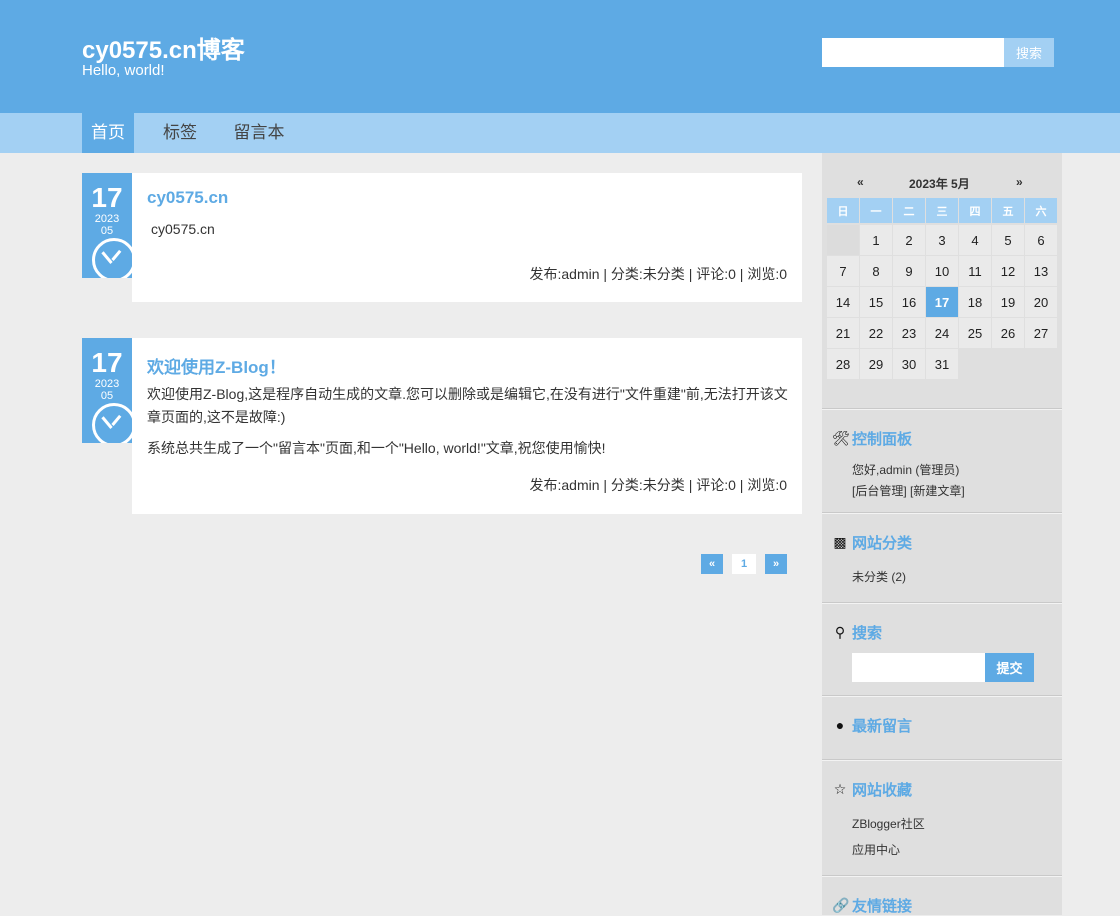  Describe the element at coordinates (843, 271) in the screenshot. I see `calendar-day: 7` at that location.